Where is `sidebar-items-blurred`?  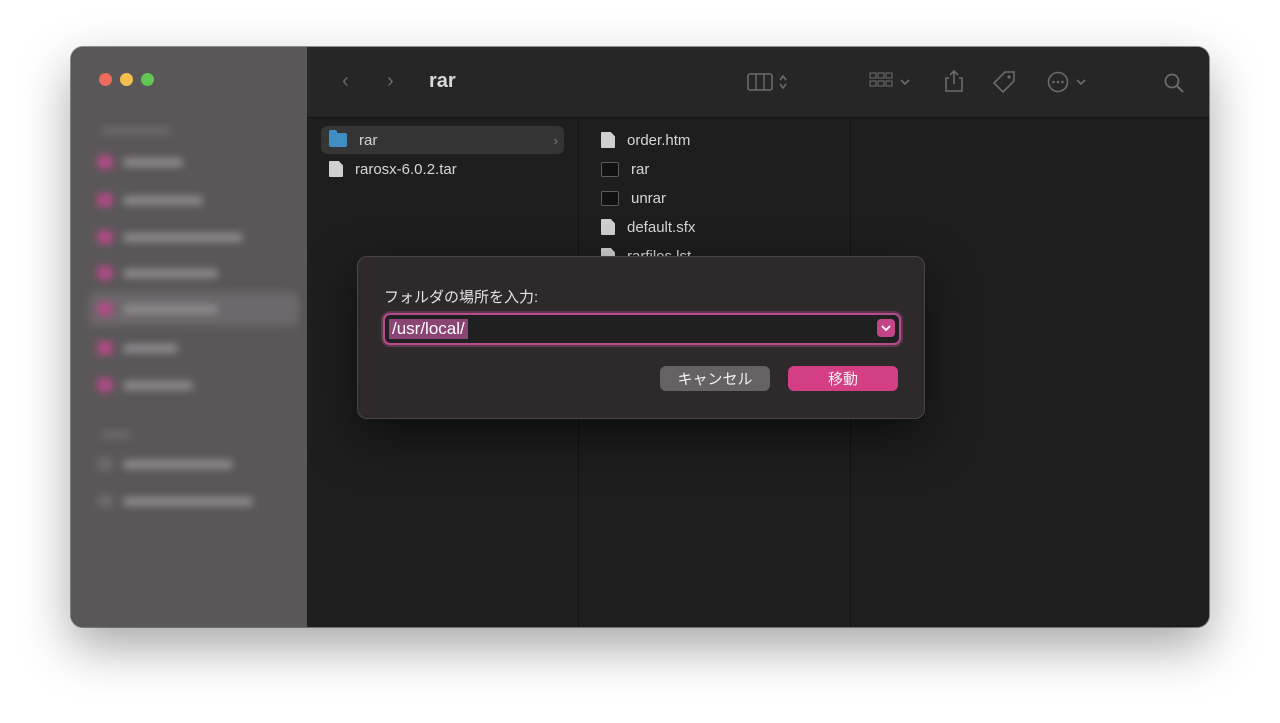 sidebar-items-blurred is located at coordinates (189, 337).